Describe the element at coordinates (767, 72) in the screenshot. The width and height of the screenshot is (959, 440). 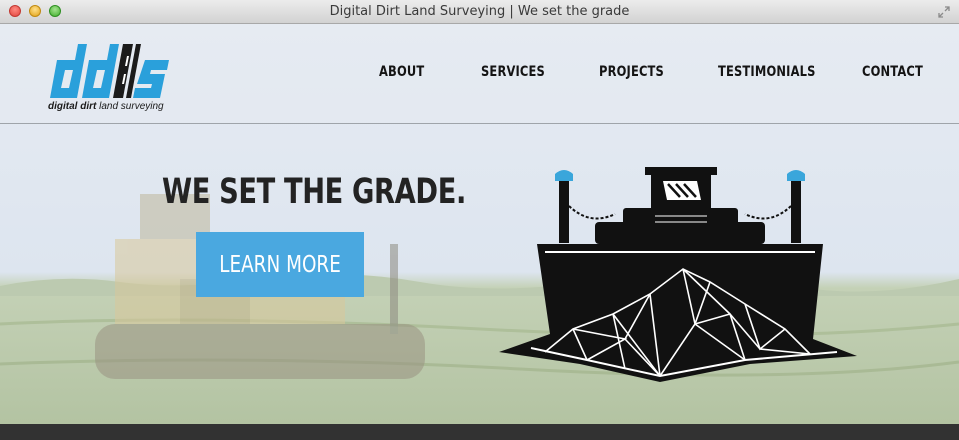
I see `nav-testimonials: TESTIMONIALS` at that location.